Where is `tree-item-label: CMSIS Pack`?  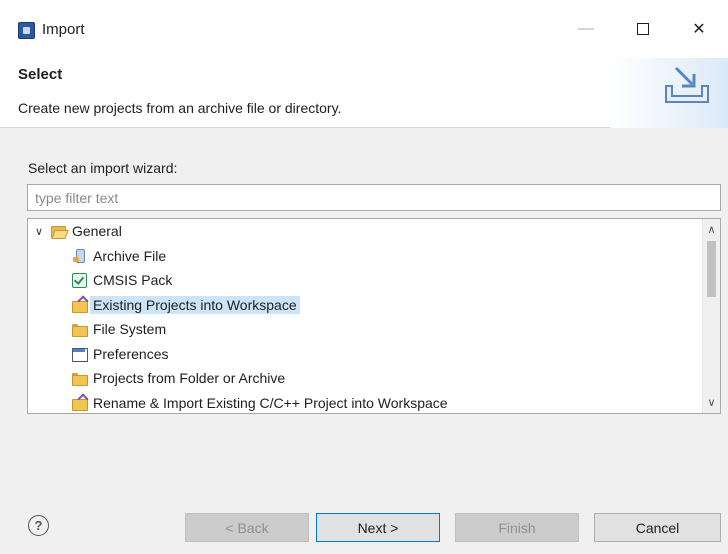
tree-item-label: CMSIS Pack is located at coordinates (133, 280).